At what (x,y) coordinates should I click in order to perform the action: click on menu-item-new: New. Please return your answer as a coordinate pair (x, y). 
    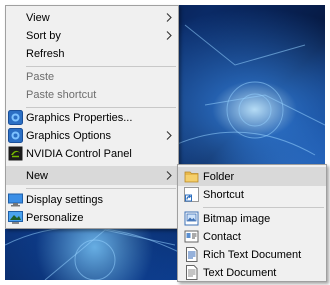
    Looking at the image, I should click on (92, 175).